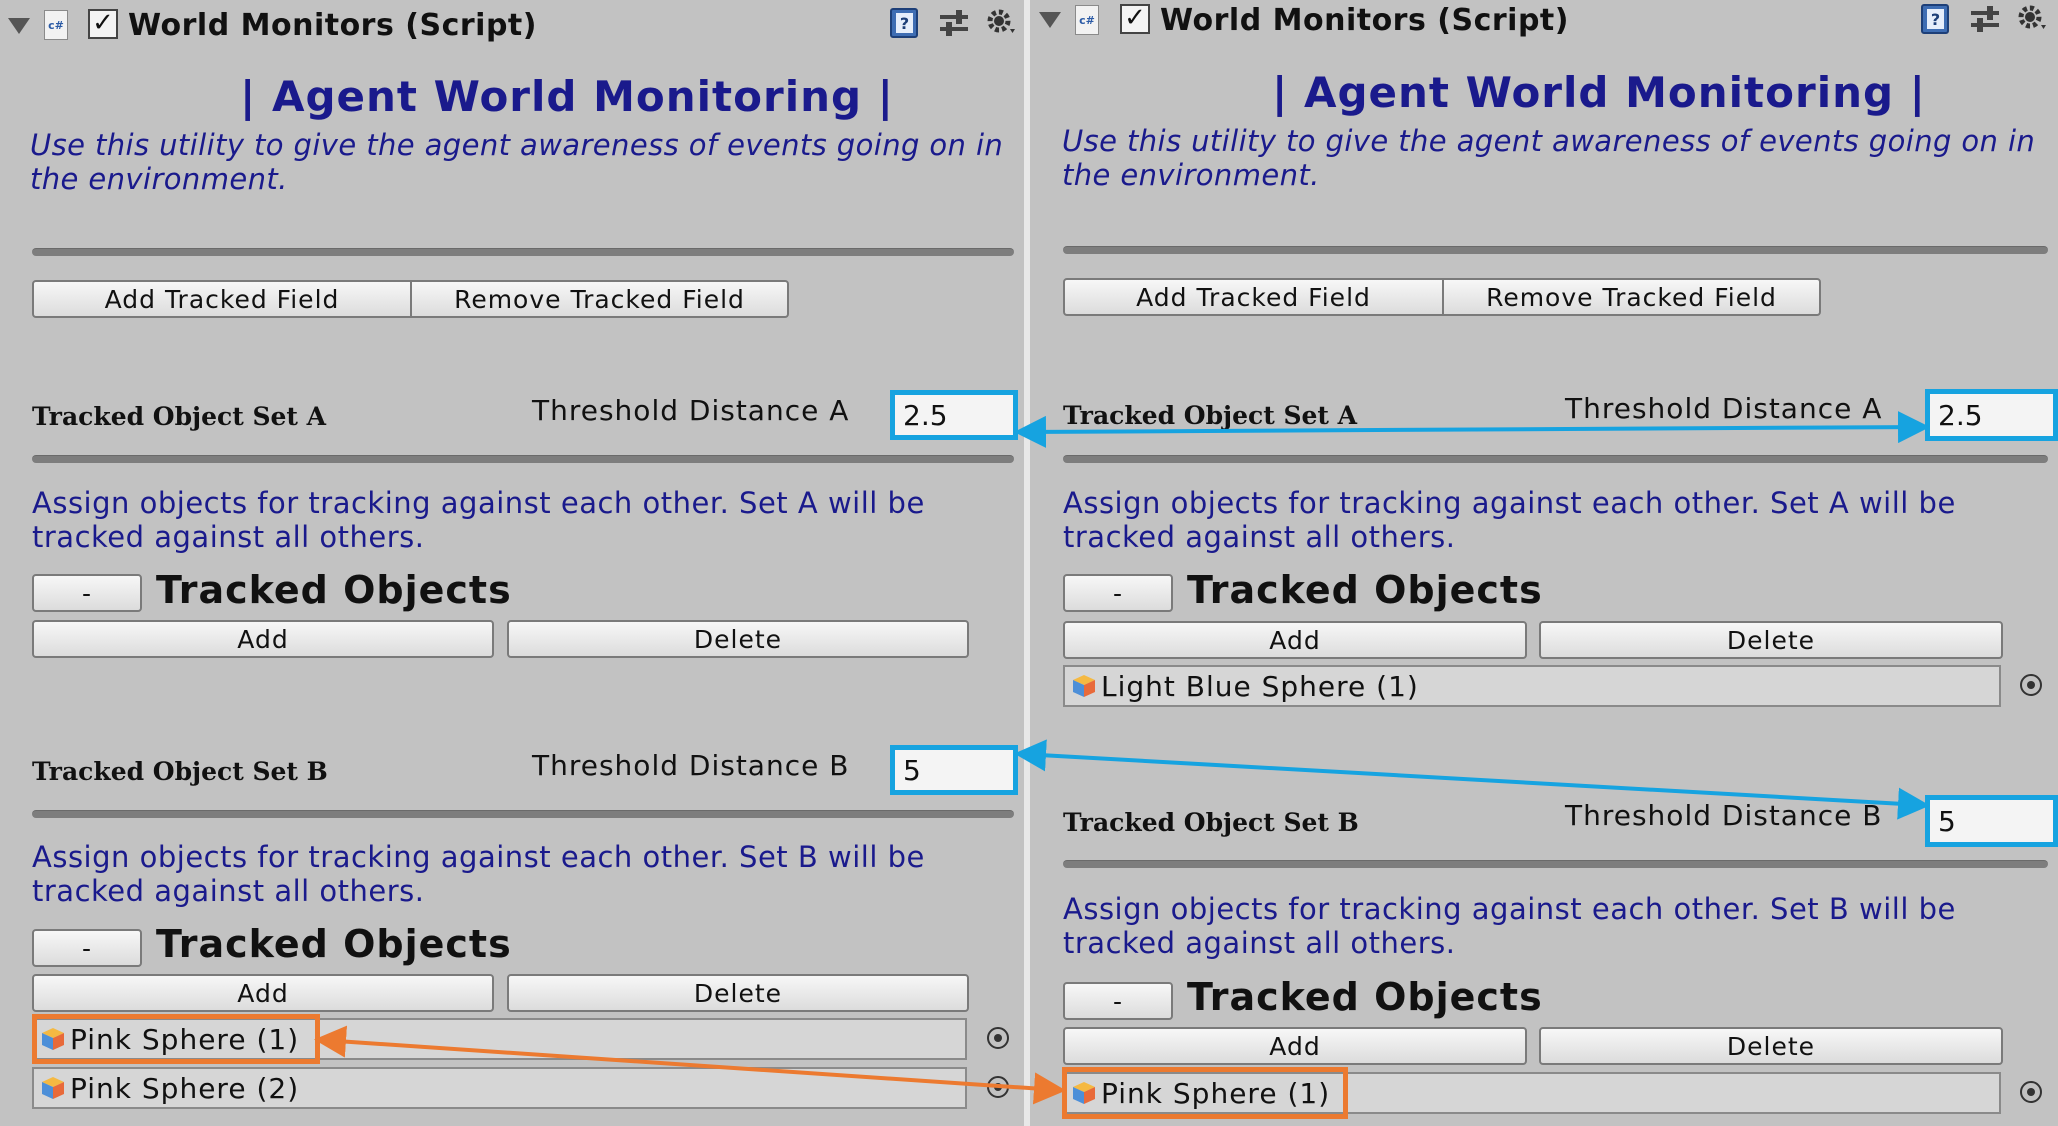 The width and height of the screenshot is (2058, 1126). What do you see at coordinates (1532, 686) in the screenshot?
I see `object-field: Light Blue Sphere (1)` at bounding box center [1532, 686].